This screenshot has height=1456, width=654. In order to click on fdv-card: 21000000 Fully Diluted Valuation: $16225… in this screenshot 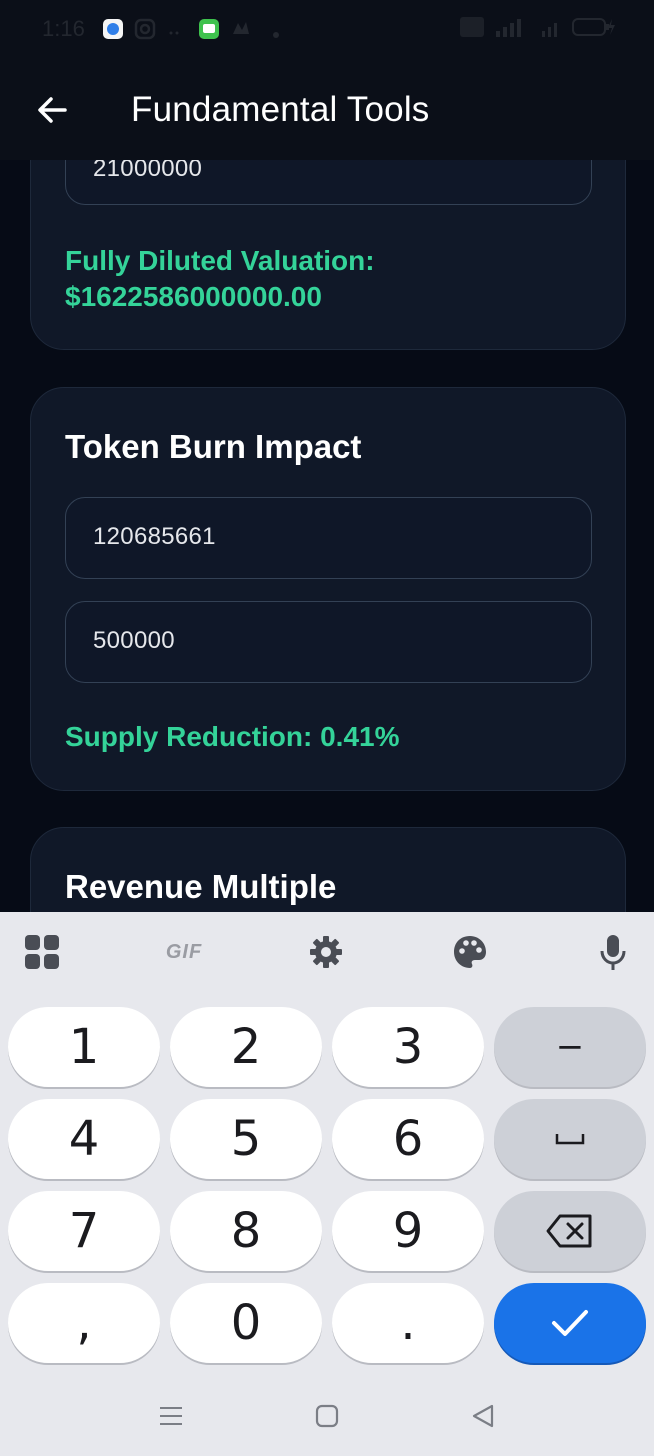, I will do `click(328, 255)`.